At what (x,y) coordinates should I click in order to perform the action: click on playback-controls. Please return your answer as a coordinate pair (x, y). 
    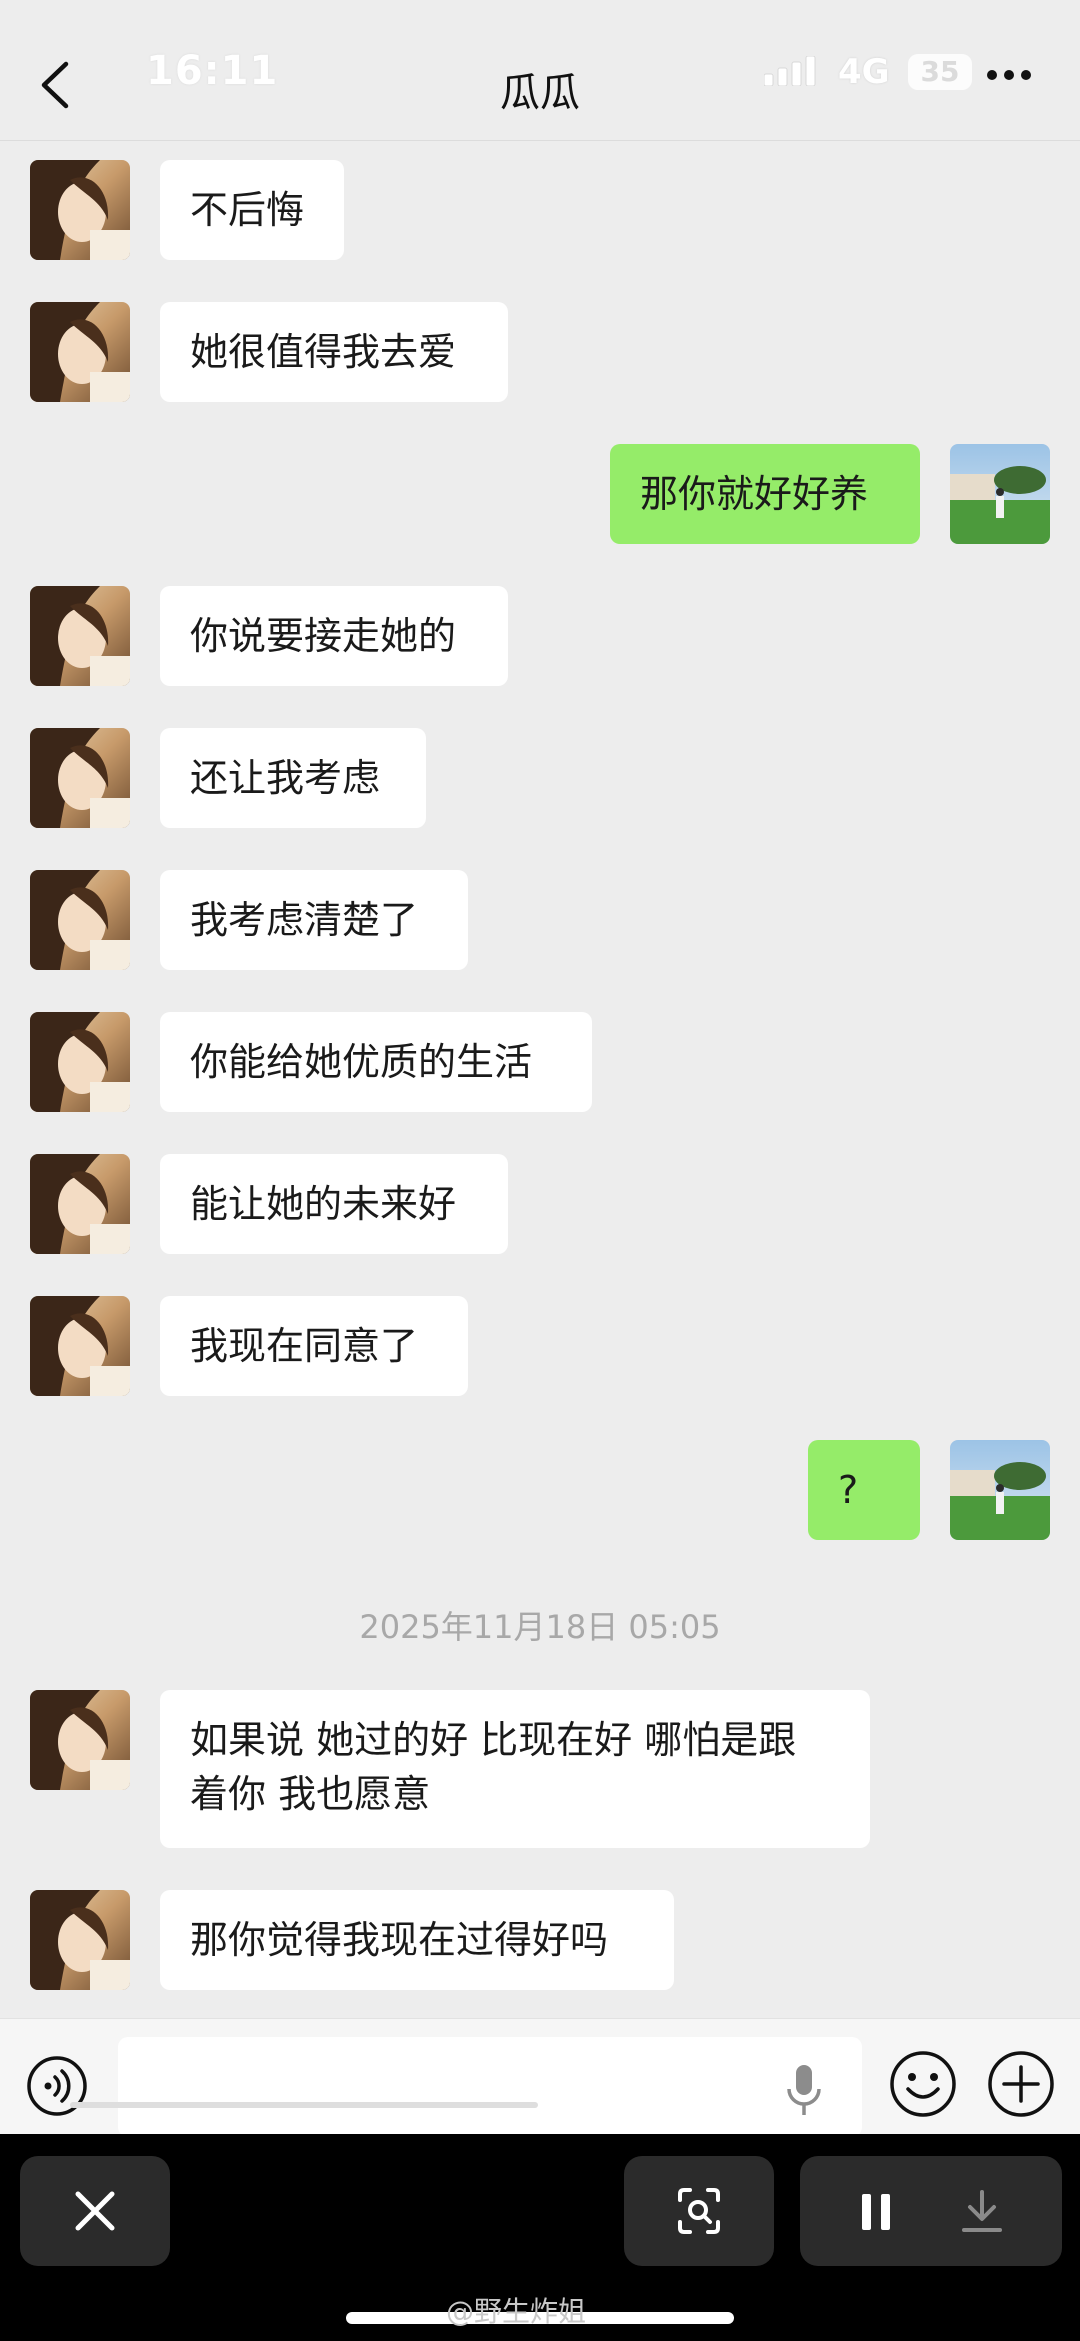
    Looking at the image, I should click on (931, 2211).